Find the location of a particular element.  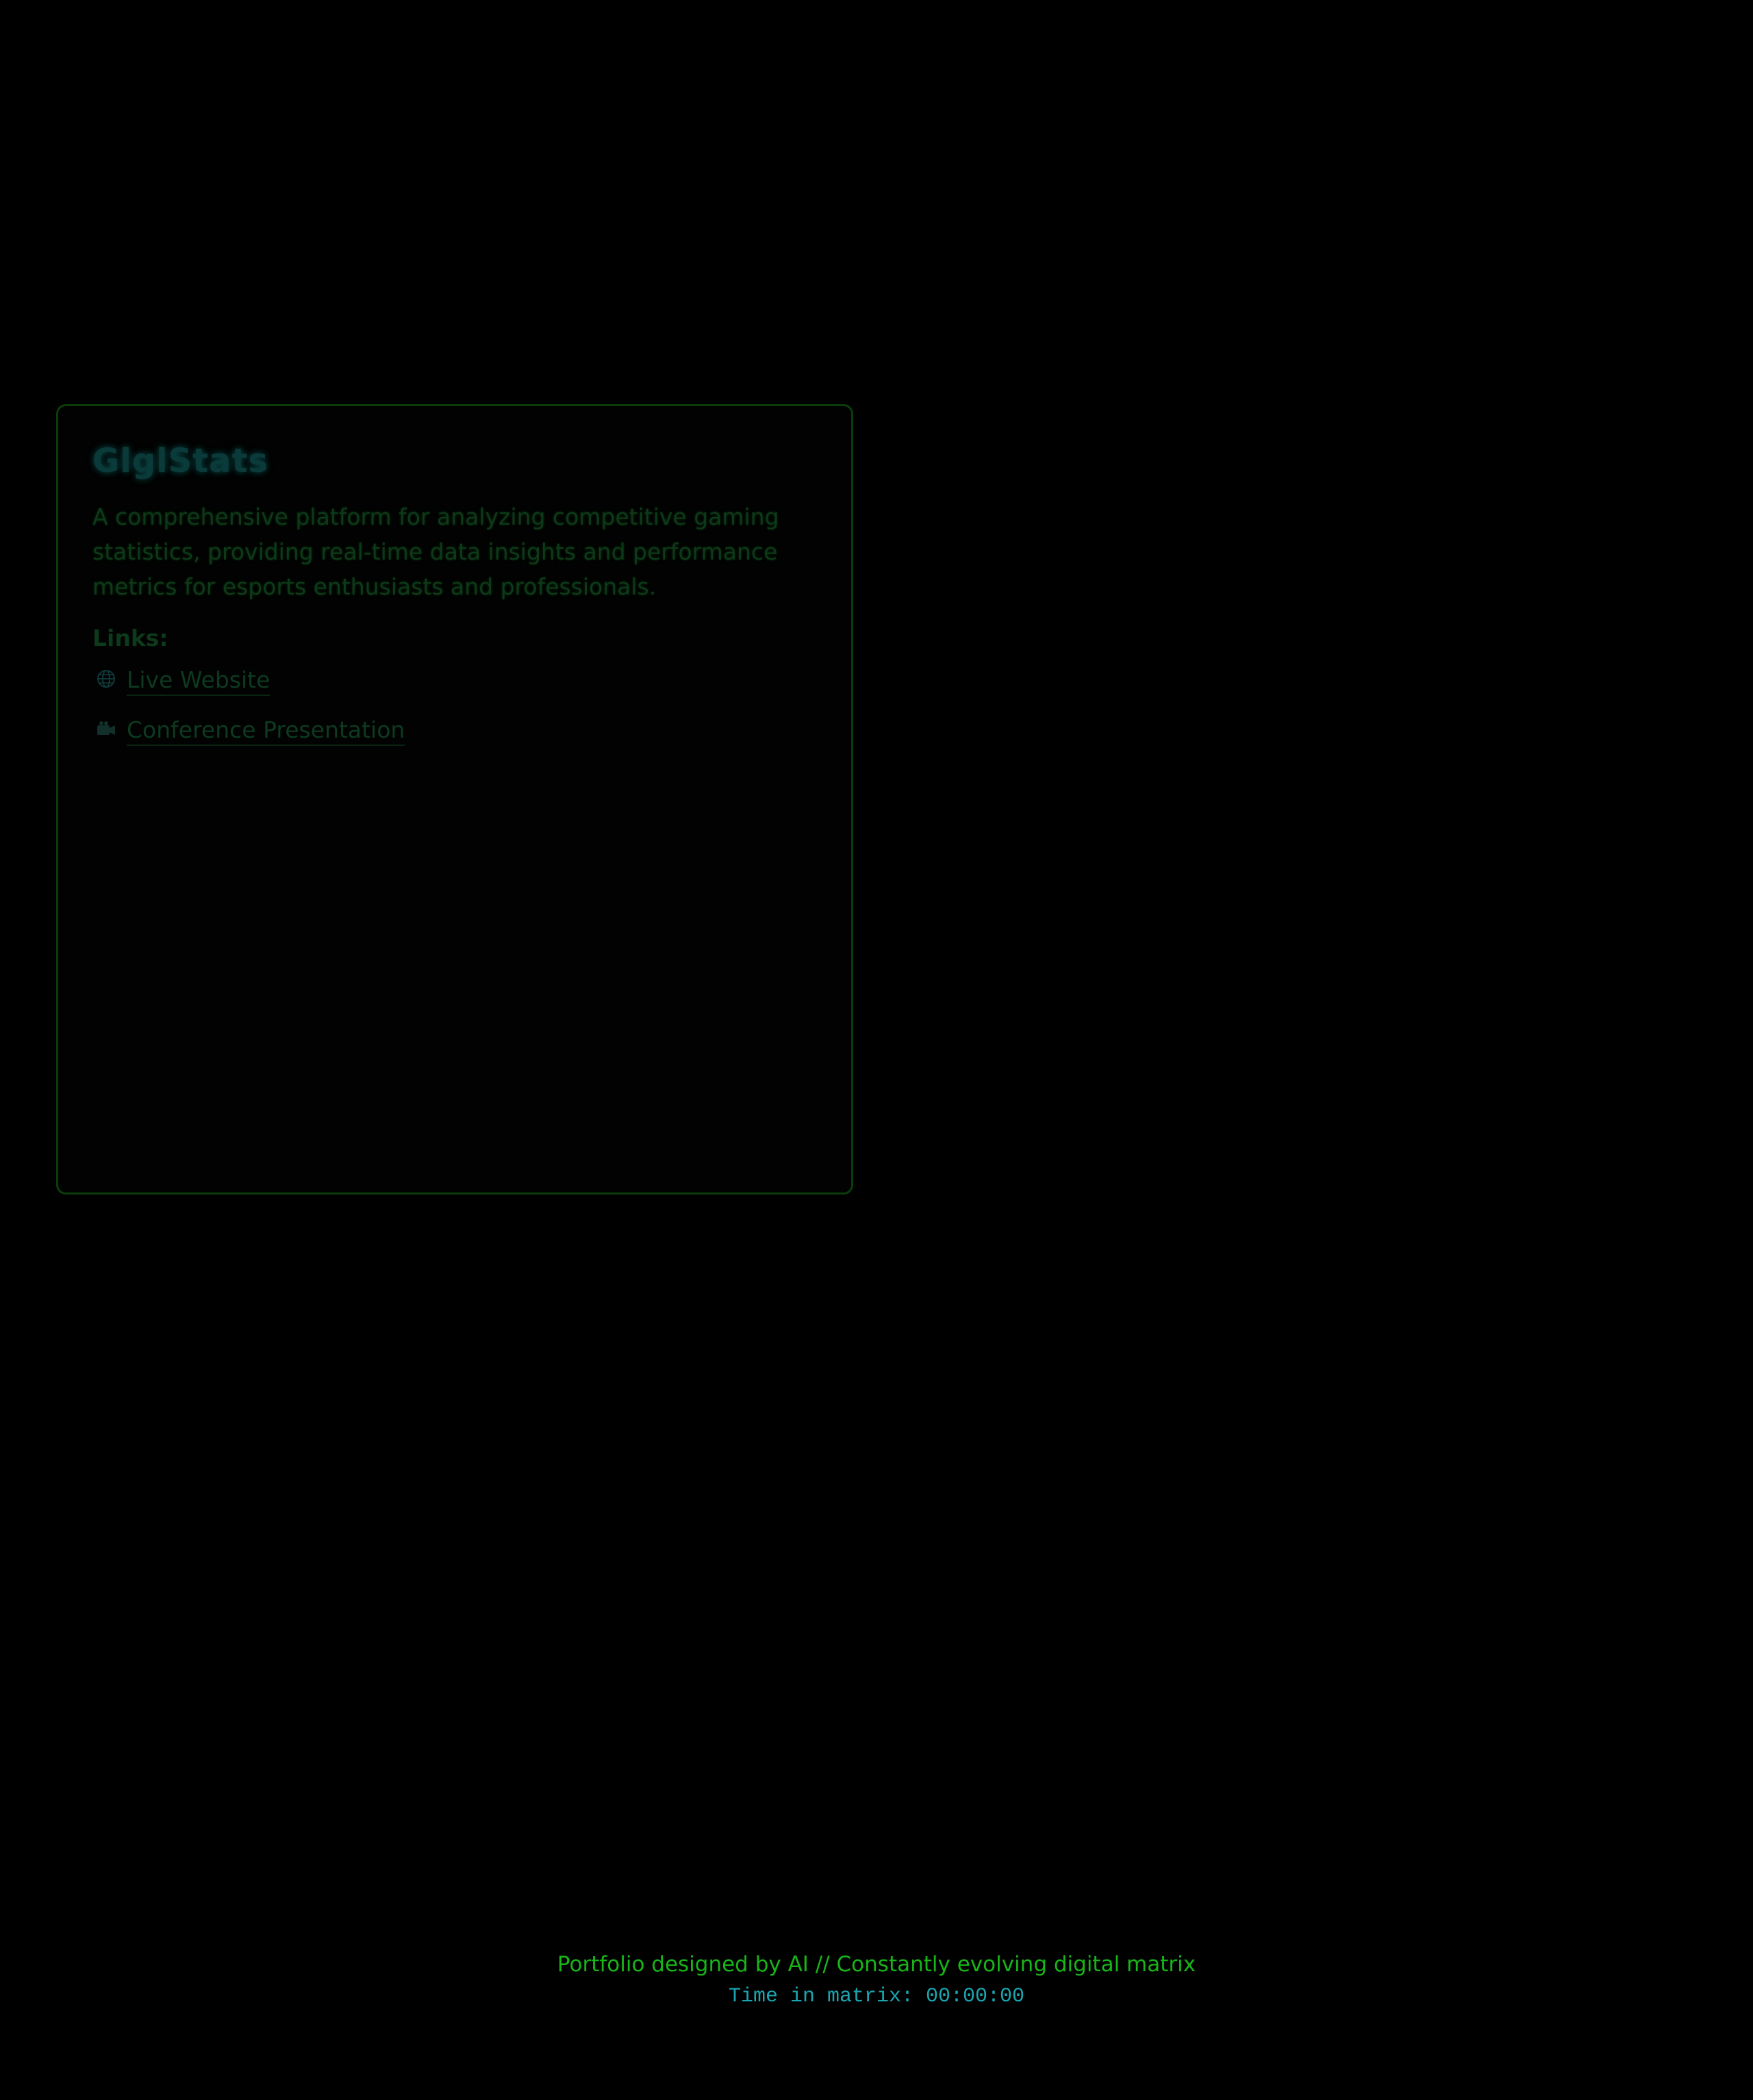

link-live-website: Live Website is located at coordinates (455, 681).